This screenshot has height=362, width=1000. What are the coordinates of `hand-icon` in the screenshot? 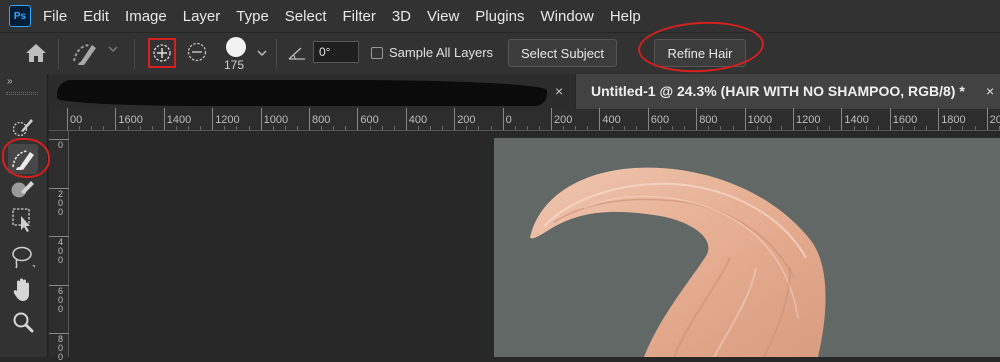 It's located at (21, 289).